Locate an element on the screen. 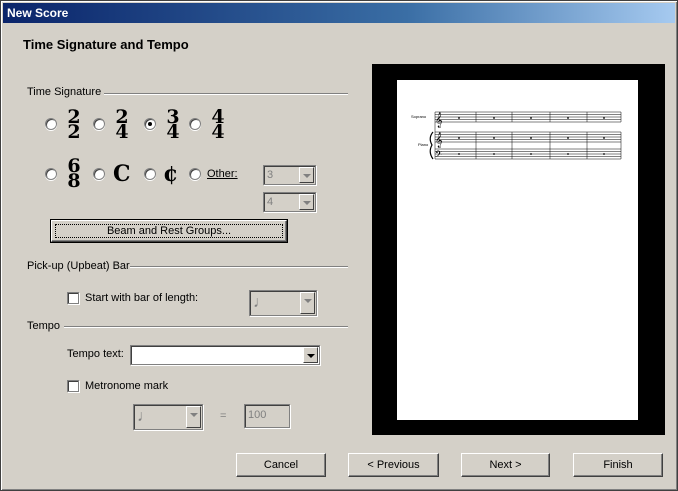  metronome-note-select: ♩ is located at coordinates (168, 417).